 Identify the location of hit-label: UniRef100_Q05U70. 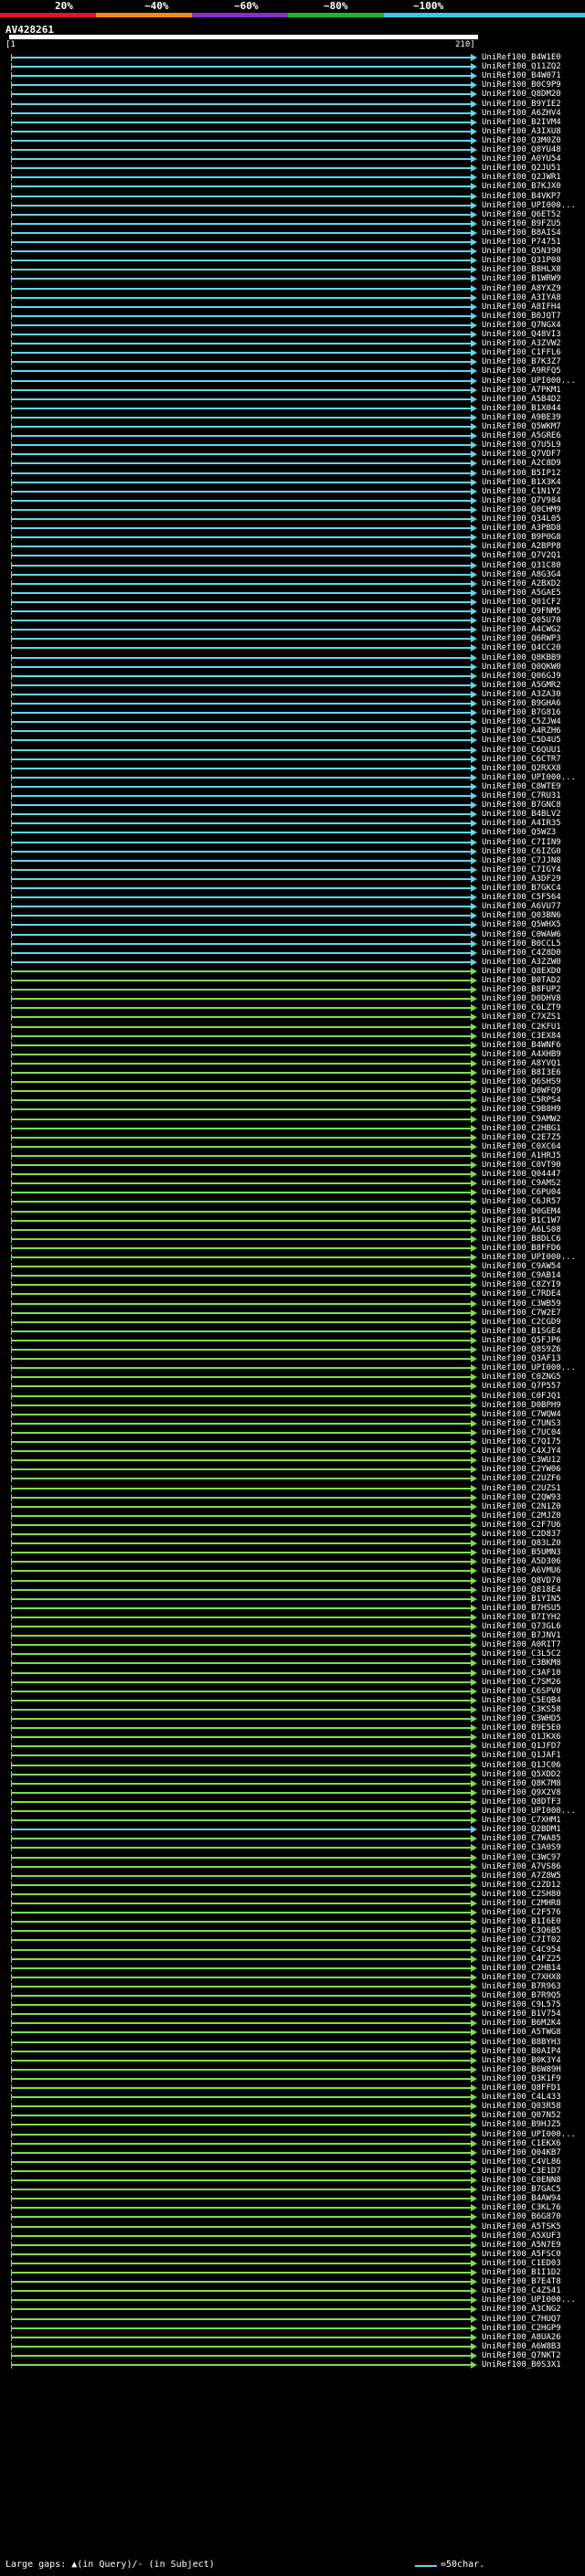
(521, 620).